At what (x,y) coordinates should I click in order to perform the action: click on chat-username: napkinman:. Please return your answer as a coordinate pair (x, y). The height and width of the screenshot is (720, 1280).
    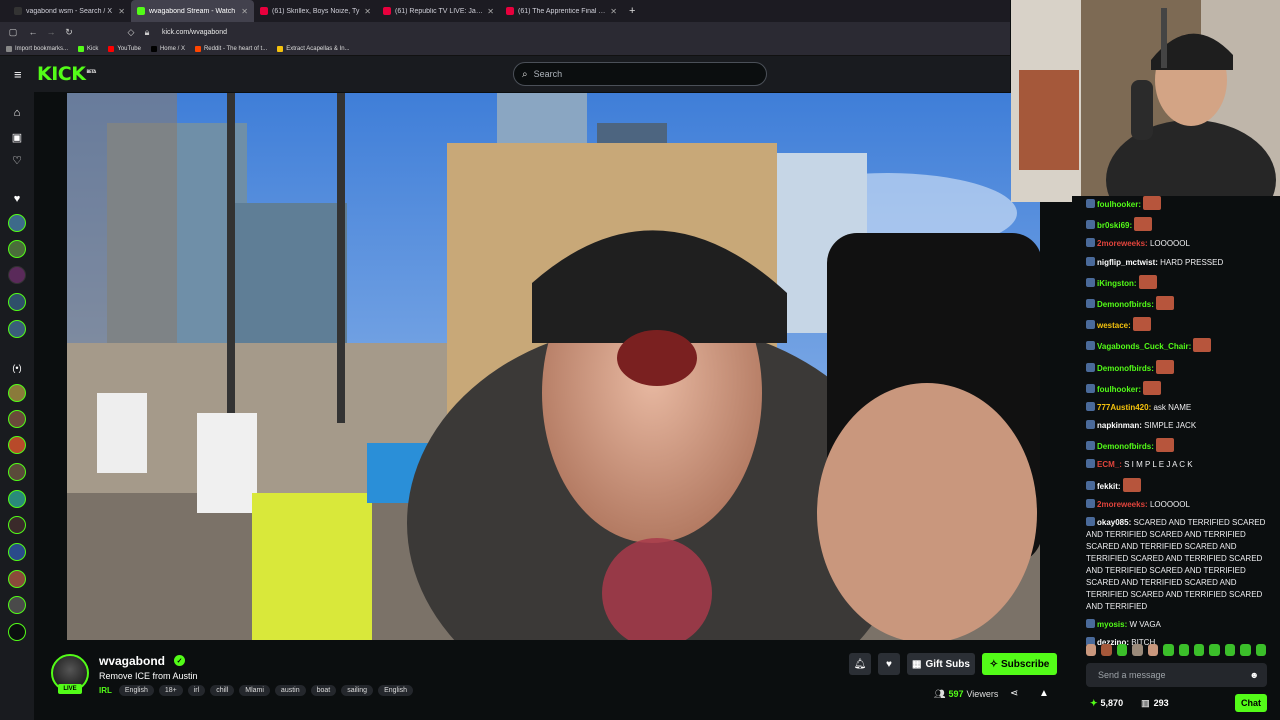
    Looking at the image, I should click on (1119, 425).